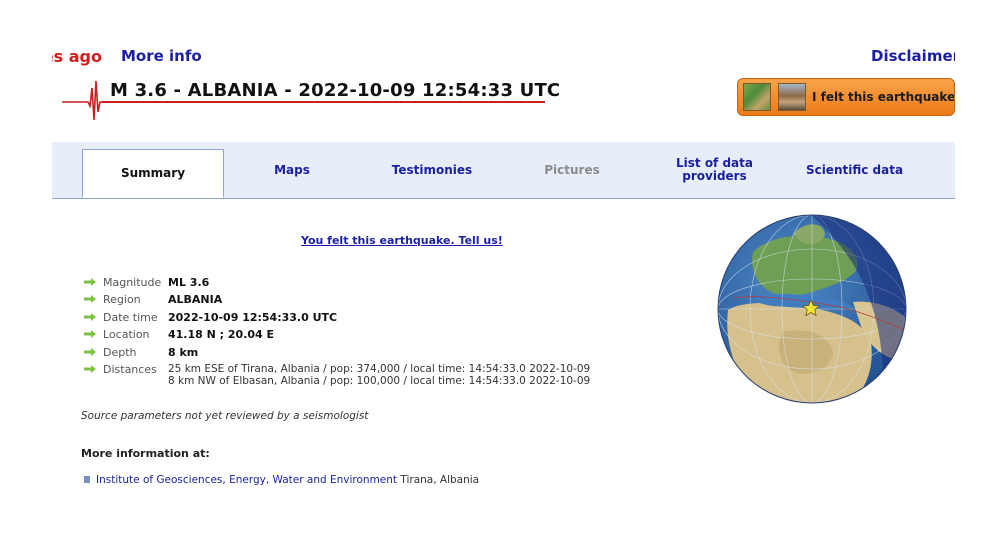  Describe the element at coordinates (402, 240) in the screenshot. I see `felt-report-link: You felt this earthquake. Tell us!` at that location.